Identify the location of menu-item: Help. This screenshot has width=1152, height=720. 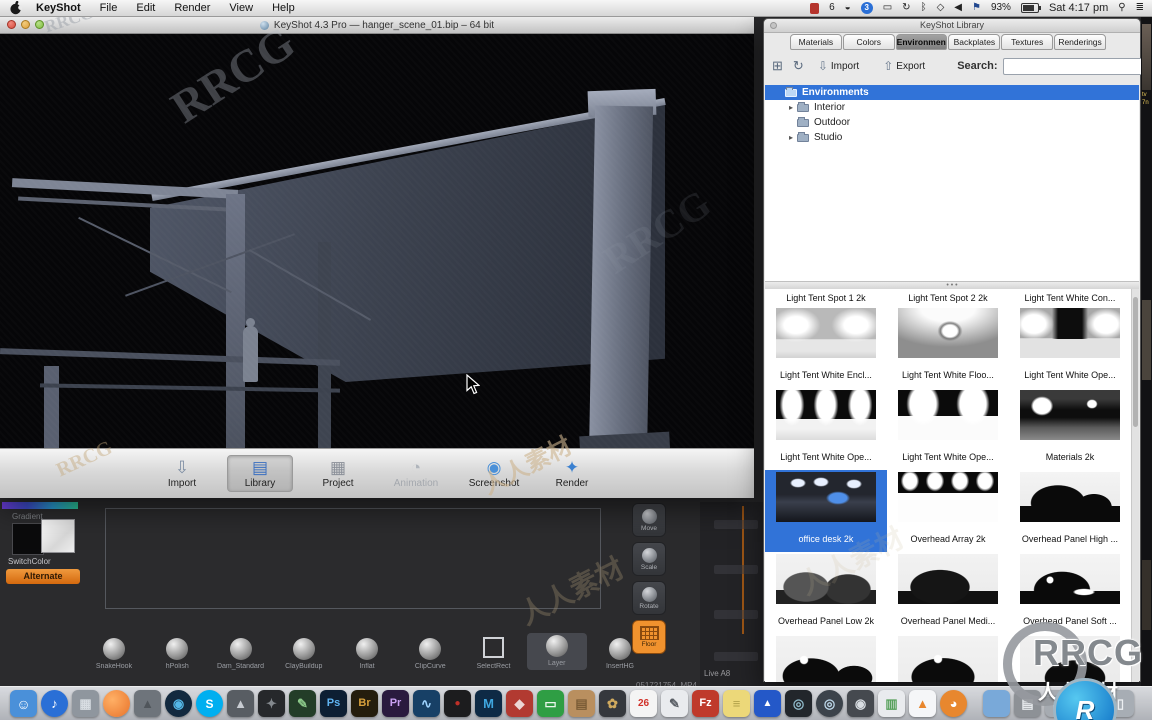
(283, 8).